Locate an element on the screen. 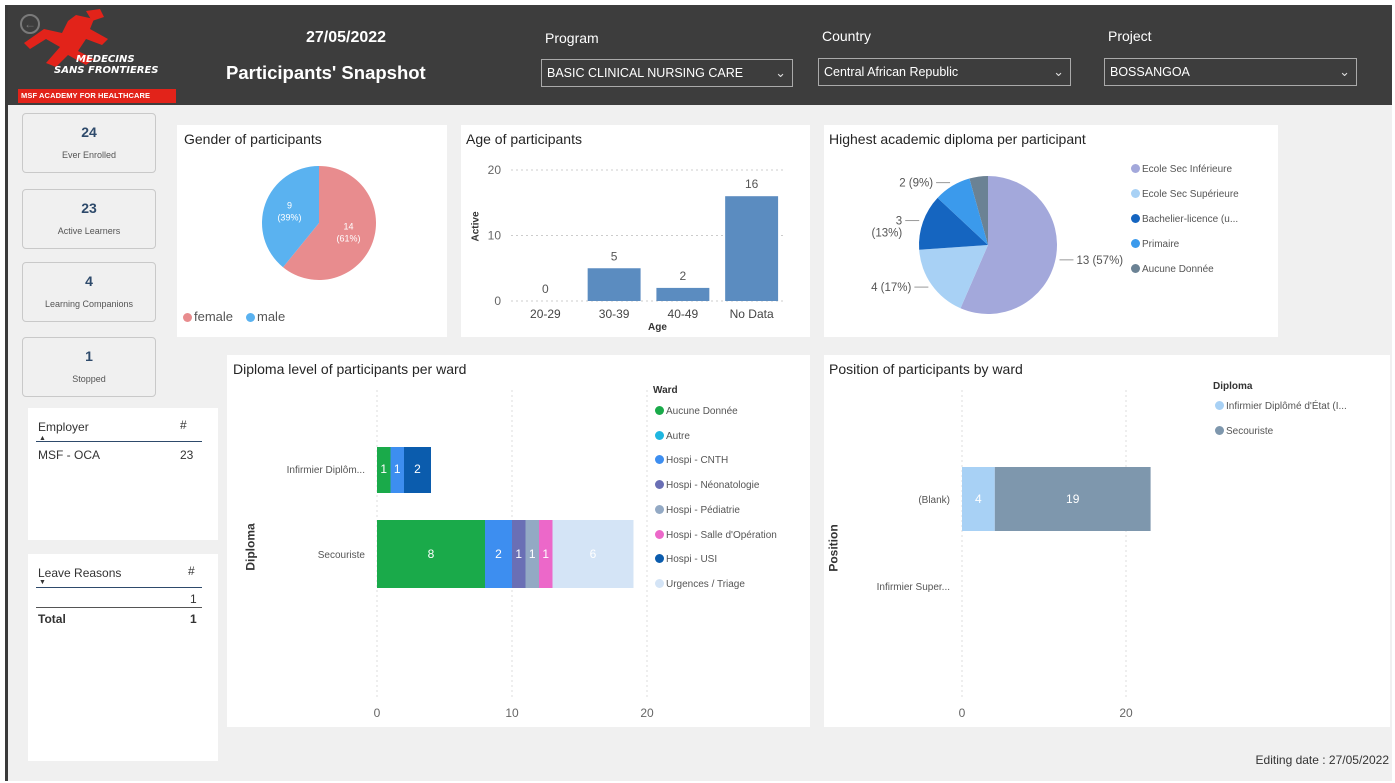 The width and height of the screenshot is (1395, 783). legend-item: Ecole Sec Supérieure is located at coordinates (1185, 194).